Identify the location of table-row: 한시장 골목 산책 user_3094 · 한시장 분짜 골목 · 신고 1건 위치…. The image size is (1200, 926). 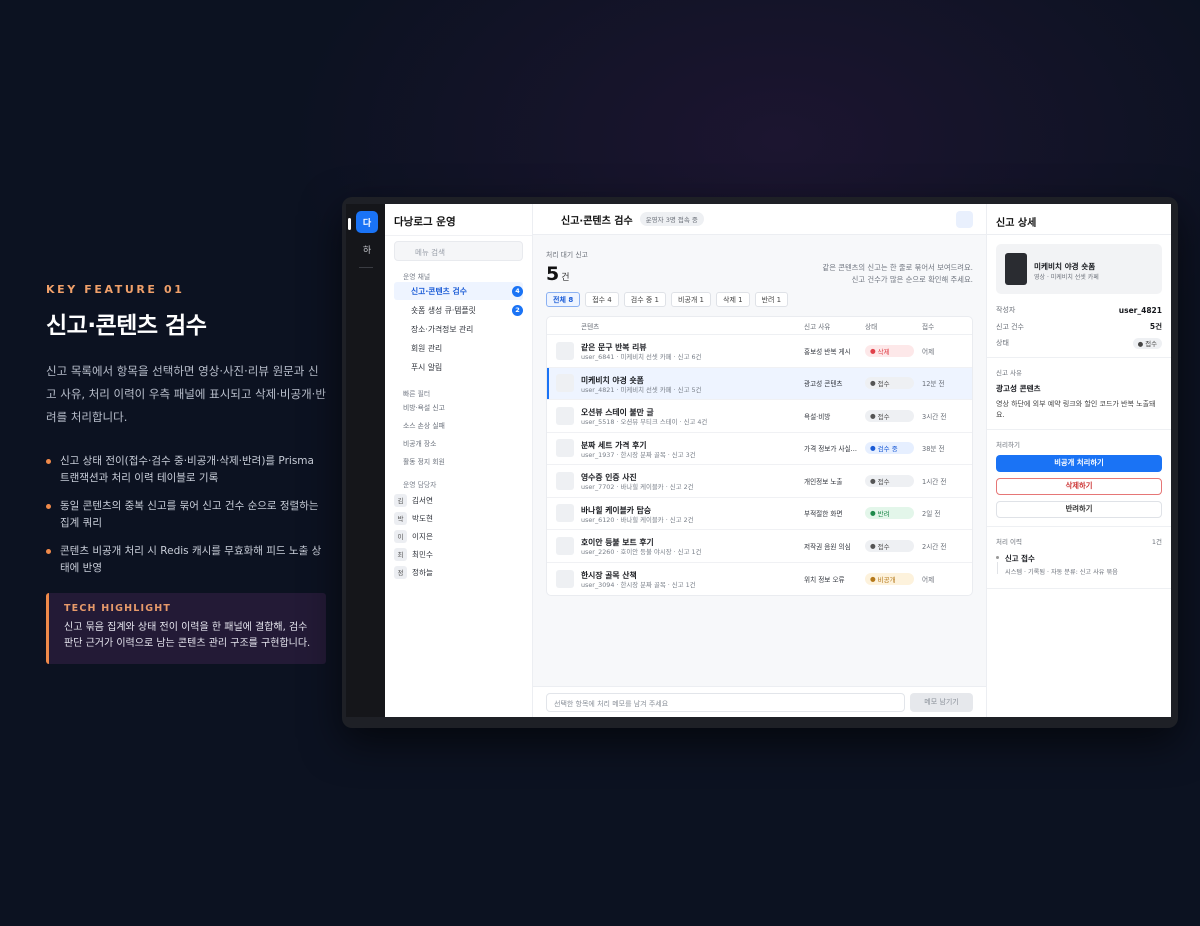
(759, 579).